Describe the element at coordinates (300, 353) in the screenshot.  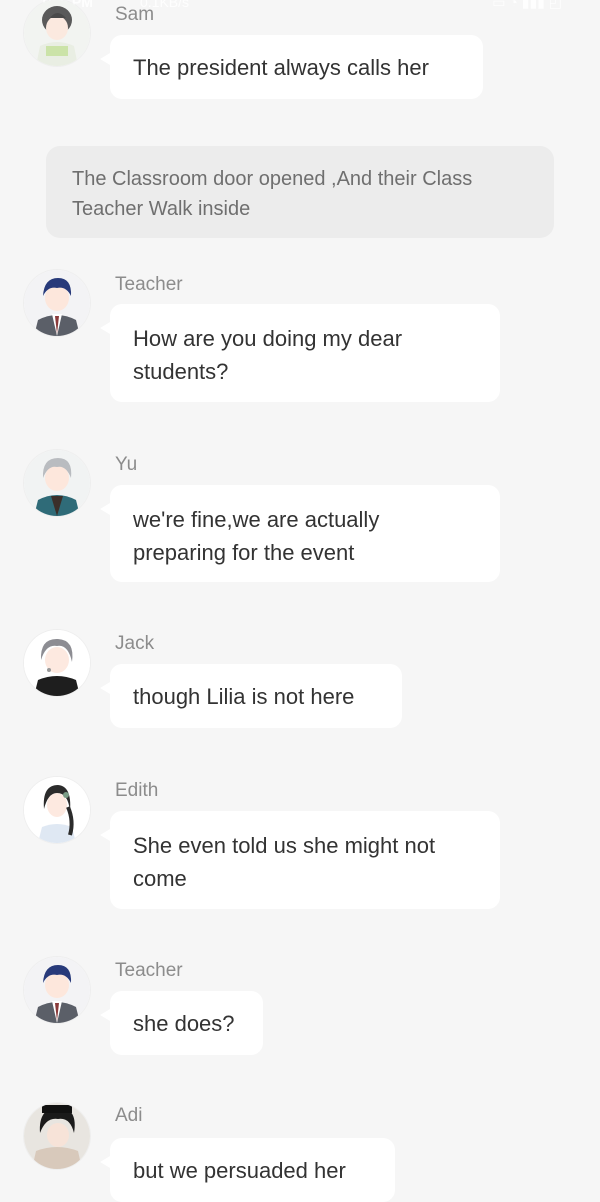
I see `message-bubble: How are you doing my dear students?` at that location.